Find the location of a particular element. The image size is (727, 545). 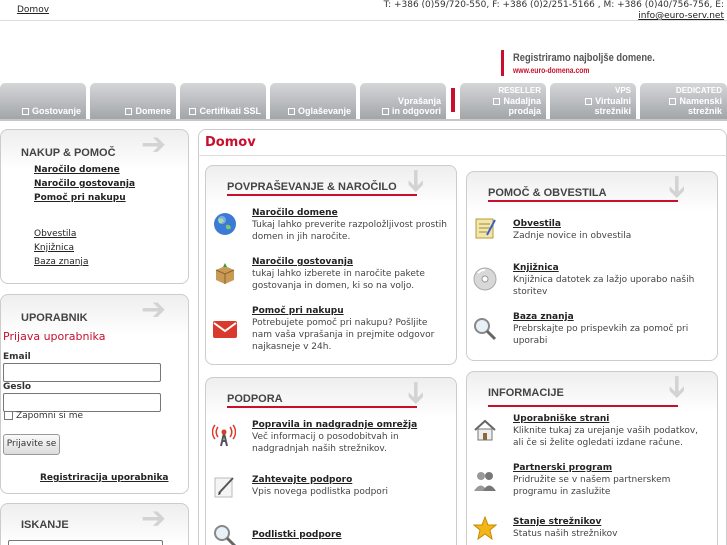

tab-reseller-label: Nadaljna prodaja is located at coordinates (522, 106).